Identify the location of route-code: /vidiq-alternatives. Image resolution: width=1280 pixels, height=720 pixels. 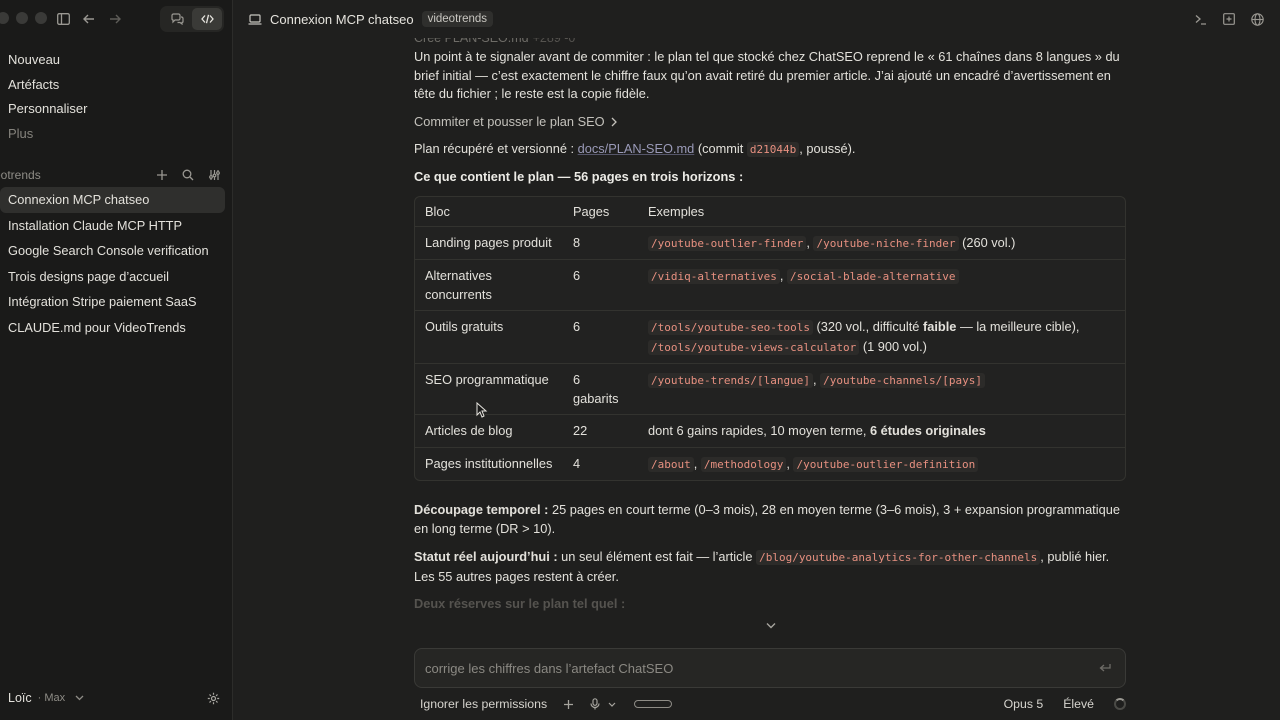
(714, 276).